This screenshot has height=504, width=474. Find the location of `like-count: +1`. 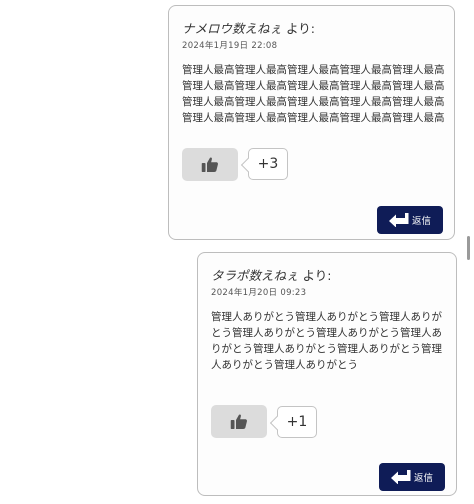

like-count: +1 is located at coordinates (297, 422).